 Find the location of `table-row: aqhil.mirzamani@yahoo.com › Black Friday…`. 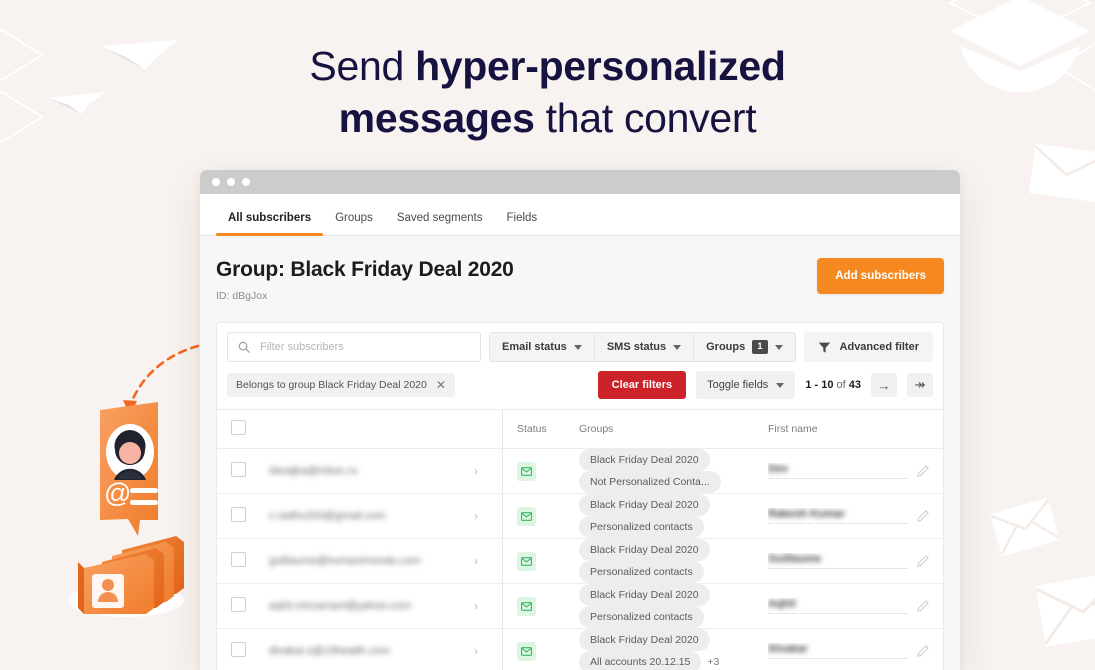

table-row: aqhil.mirzamani@yahoo.com › Black Friday… is located at coordinates (580, 606).